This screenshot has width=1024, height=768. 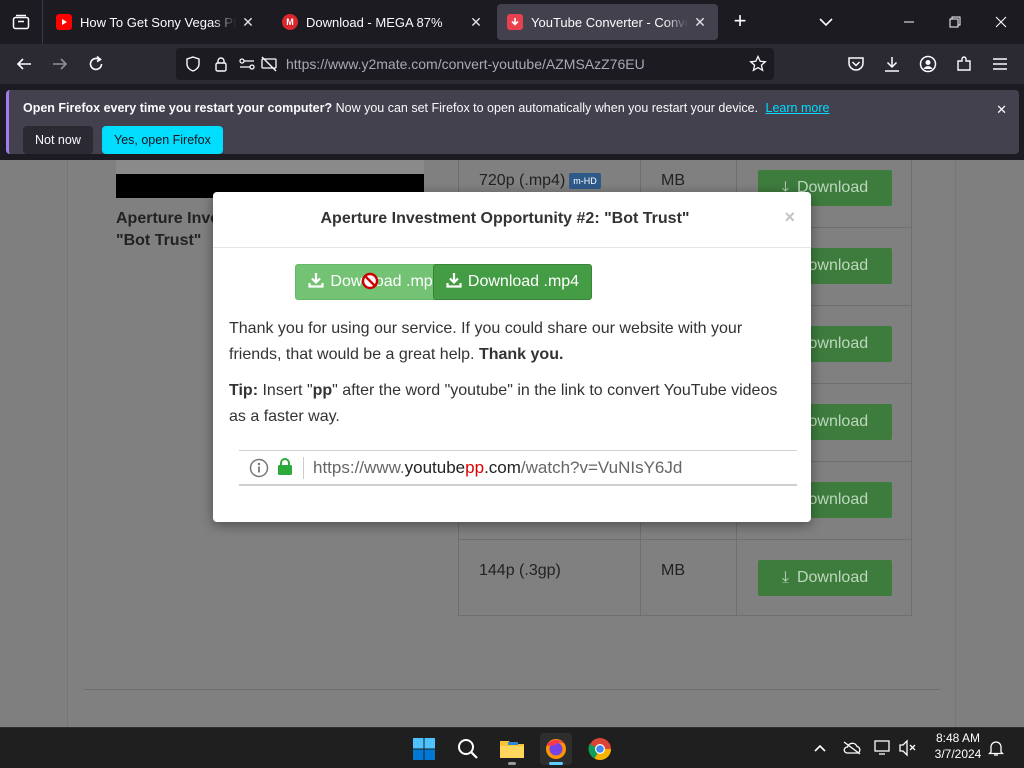 What do you see at coordinates (374, 22) in the screenshot?
I see `tab-title: Download - MEGA 87%` at bounding box center [374, 22].